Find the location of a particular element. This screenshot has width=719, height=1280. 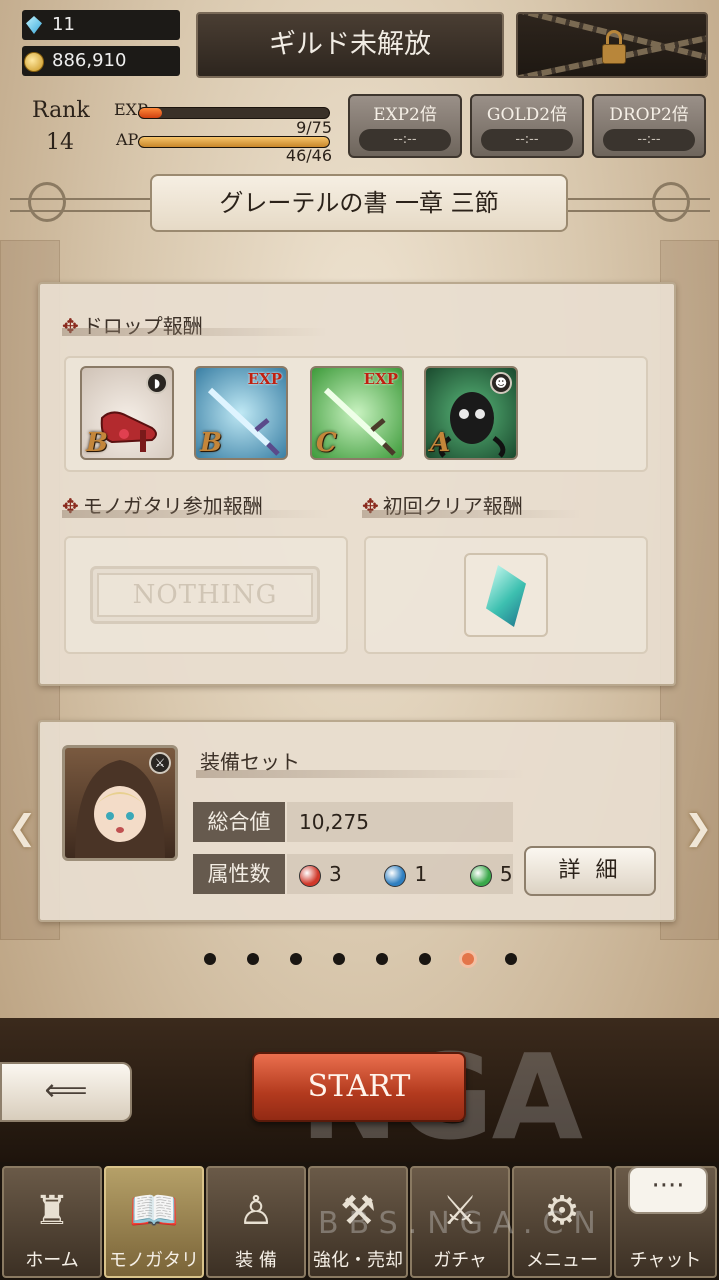

exp-boost-button: EXP2倍 --:-- is located at coordinates (405, 126).